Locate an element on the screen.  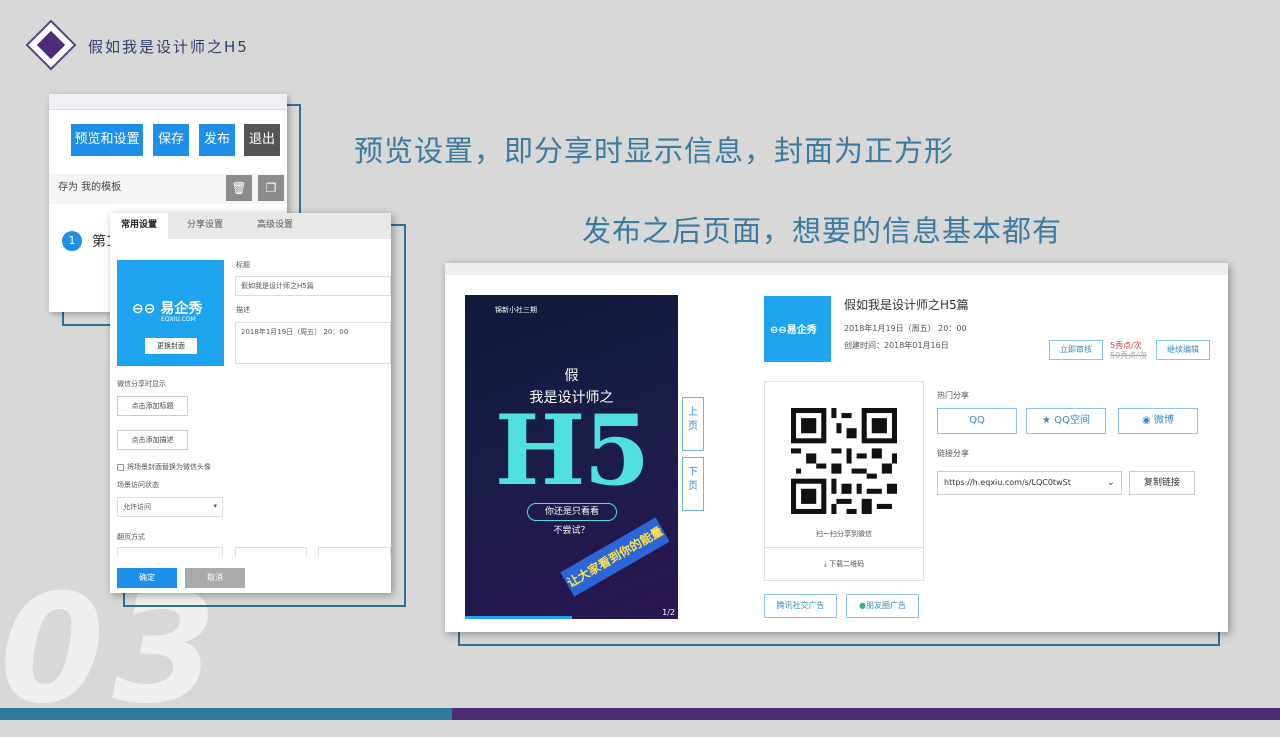
tencent-ad-button: 腾讯社交广告 is located at coordinates (800, 606).